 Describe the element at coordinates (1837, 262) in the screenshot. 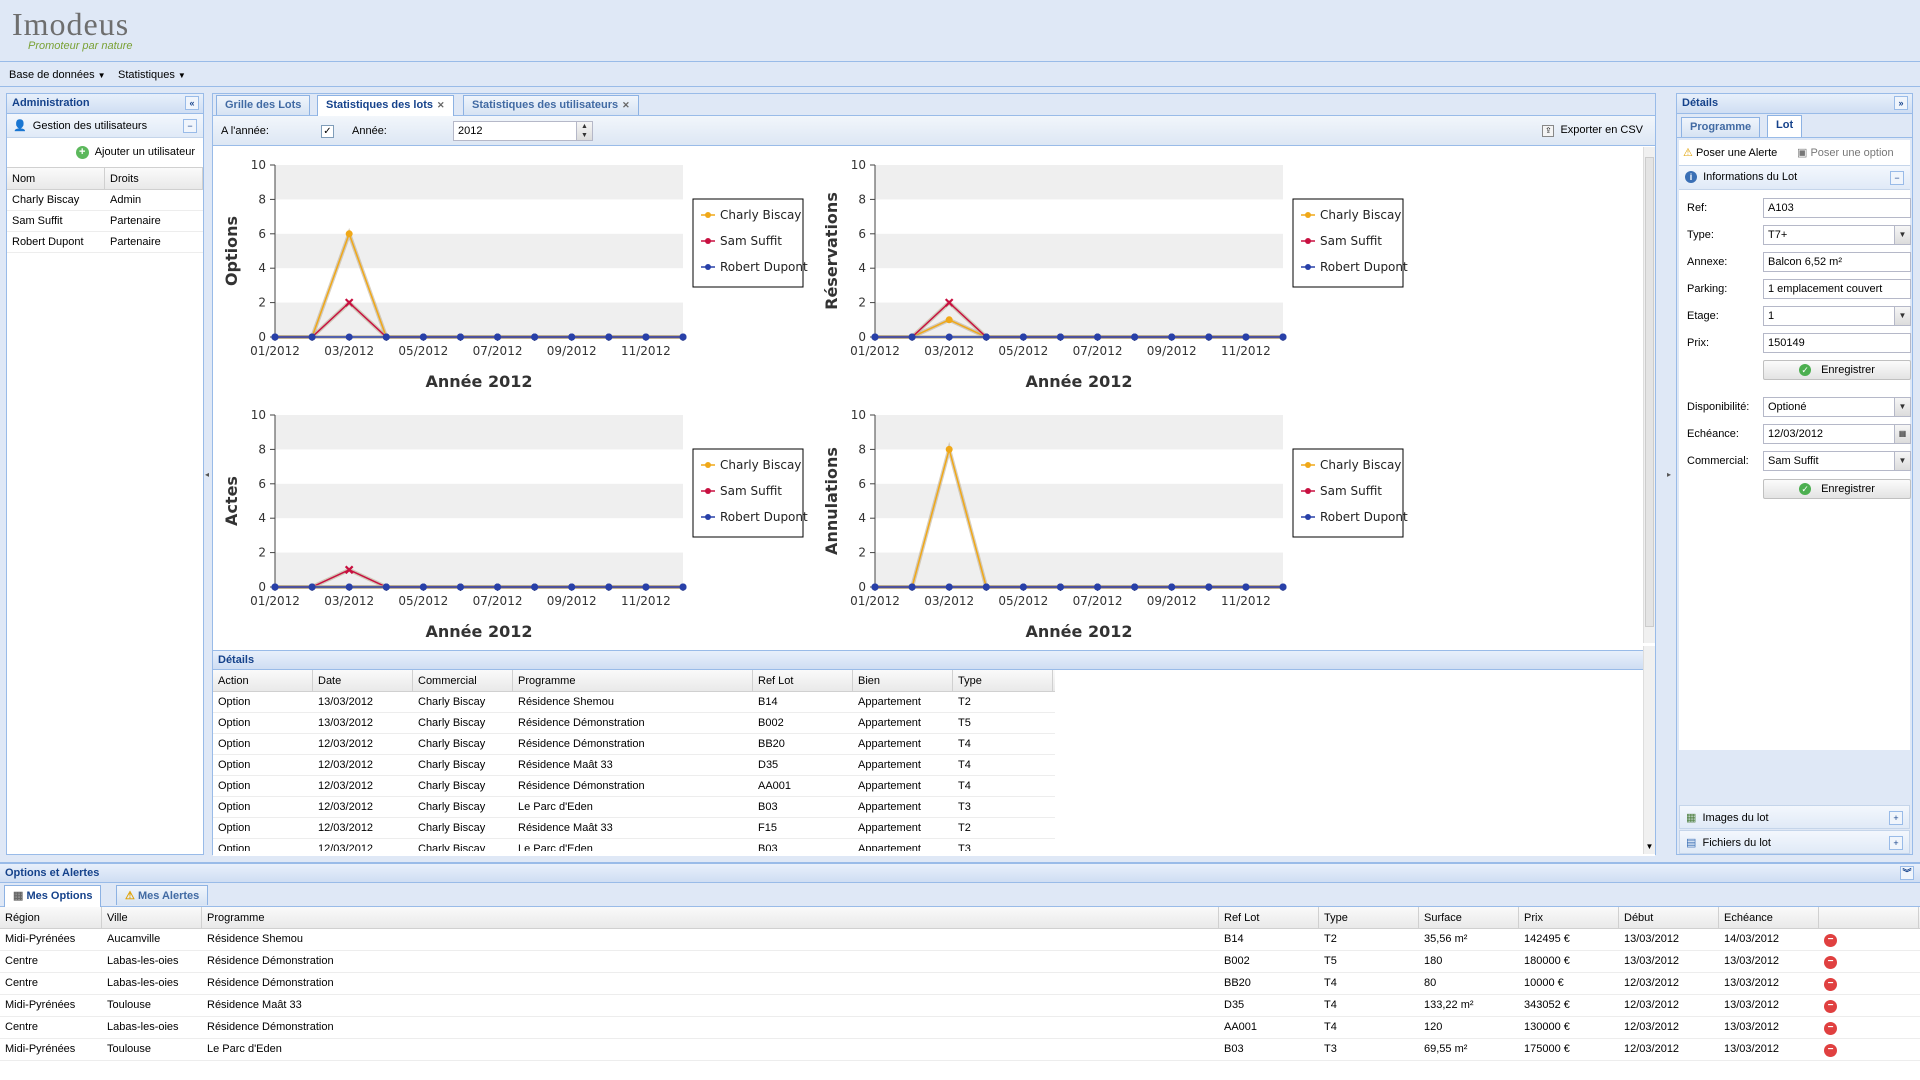

I see `text-field: Balcon 6,52 m²` at that location.